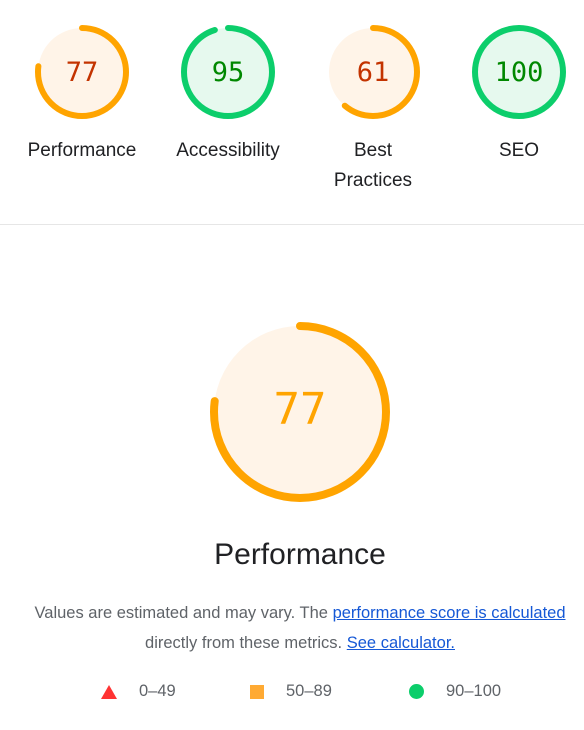  Describe the element at coordinates (244, 643) in the screenshot. I see `description-text-continued: directly from these metrics.` at that location.